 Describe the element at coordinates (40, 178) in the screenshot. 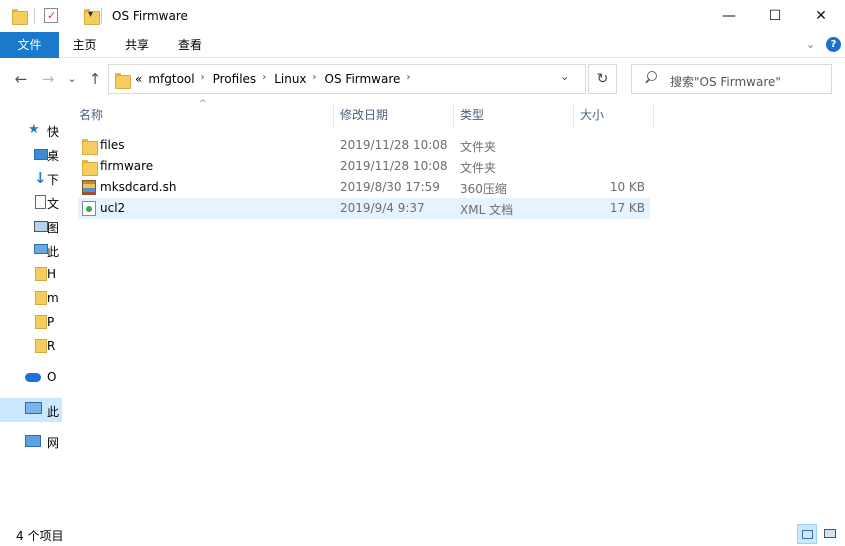

I see `download-icon: ↓` at that location.